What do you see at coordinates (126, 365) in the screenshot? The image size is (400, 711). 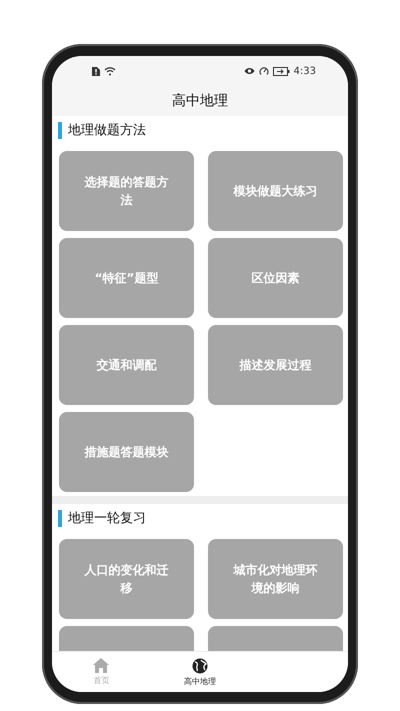 I see `topic-card: 交通和调配` at bounding box center [126, 365].